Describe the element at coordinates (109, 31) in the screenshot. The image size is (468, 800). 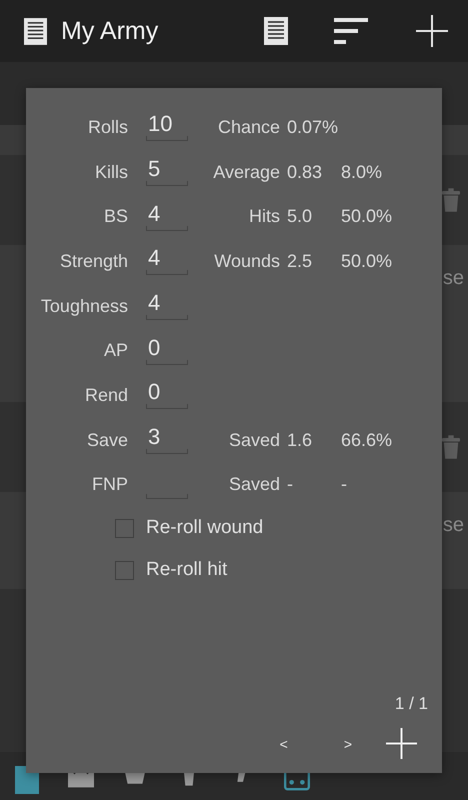
I see `app-title: My Army` at that location.